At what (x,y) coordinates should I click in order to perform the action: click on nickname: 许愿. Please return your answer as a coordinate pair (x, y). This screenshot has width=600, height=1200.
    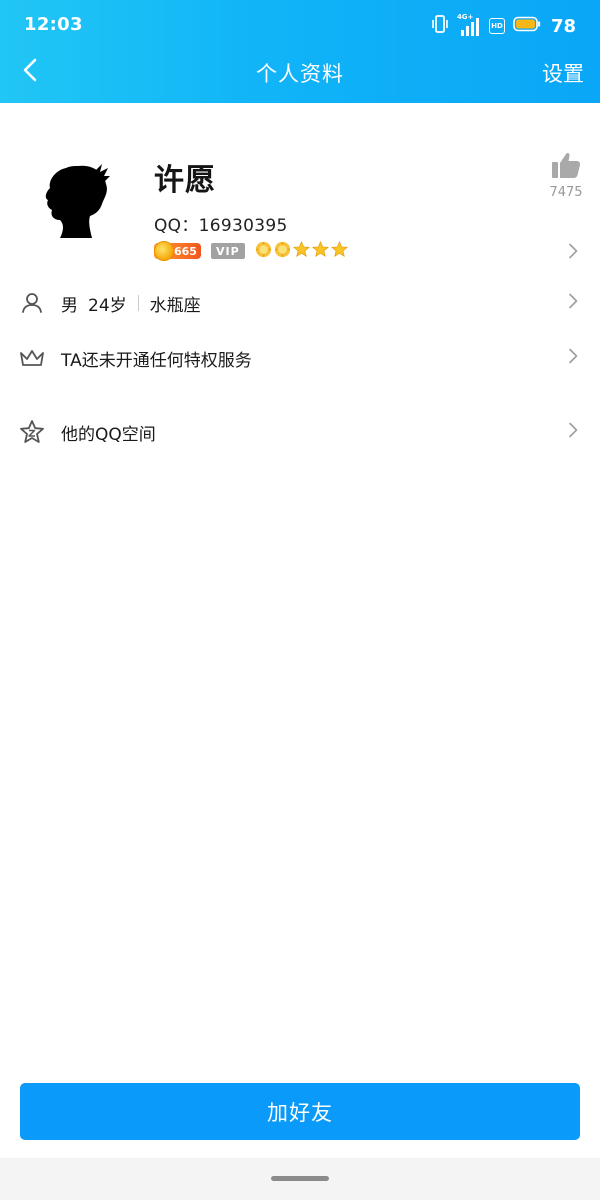
    Looking at the image, I should click on (185, 180).